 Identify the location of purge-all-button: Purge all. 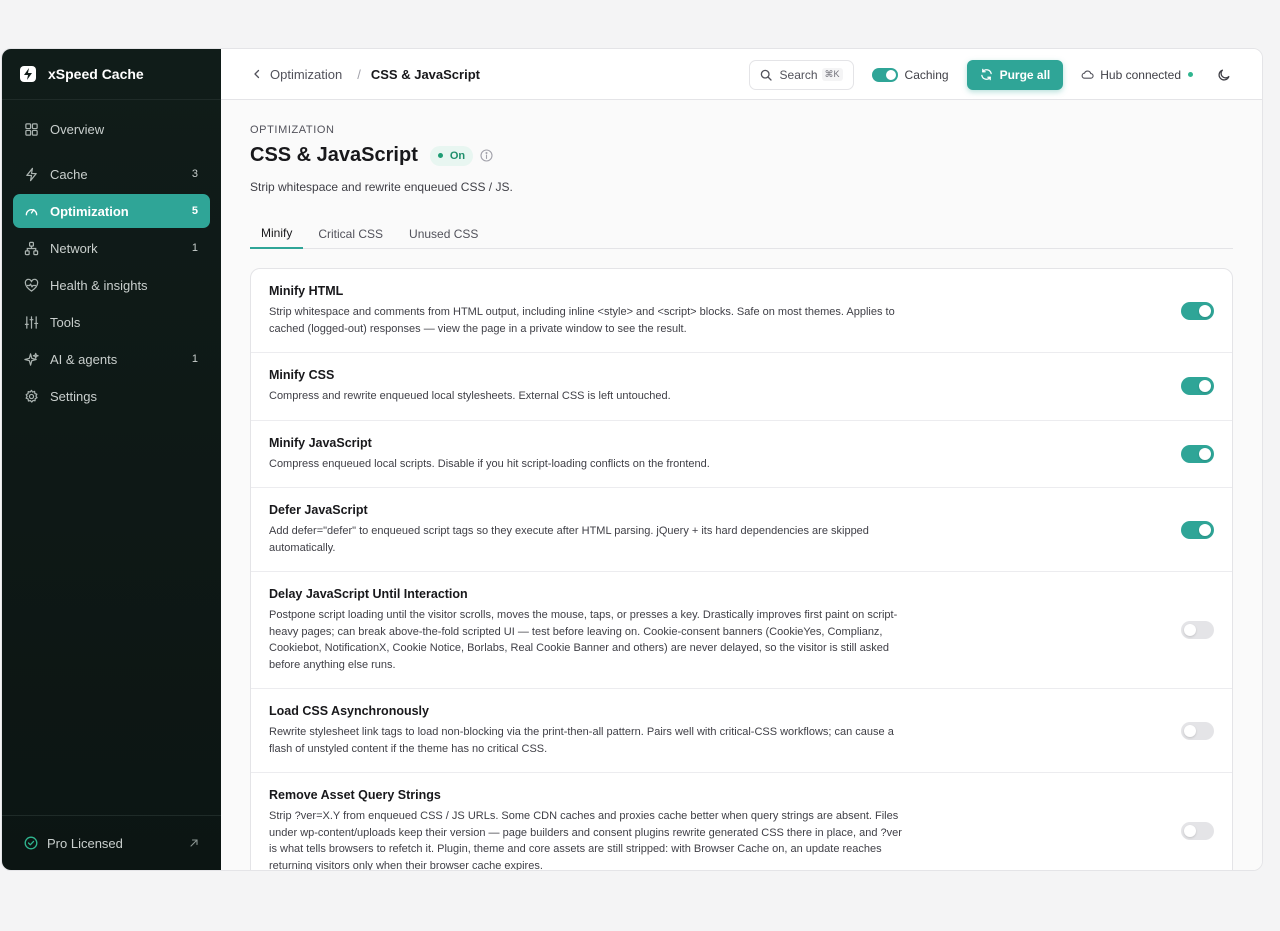
(1015, 74).